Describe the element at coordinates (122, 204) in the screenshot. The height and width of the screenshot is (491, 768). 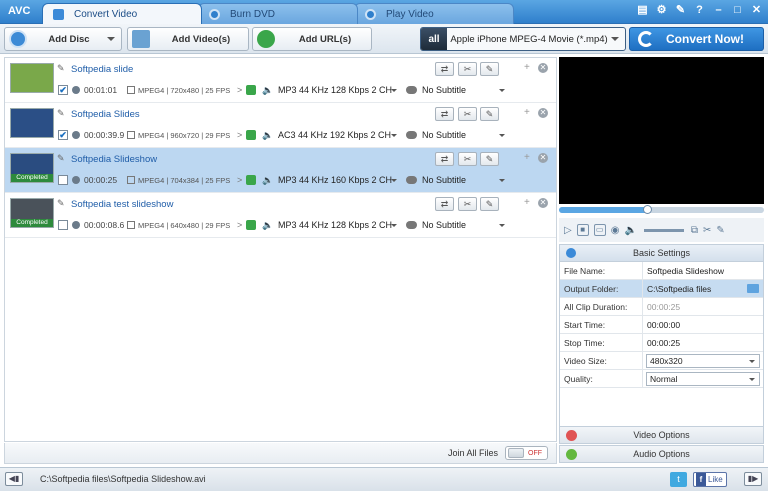
I see `video-name: Softpedia test slideshow` at that location.